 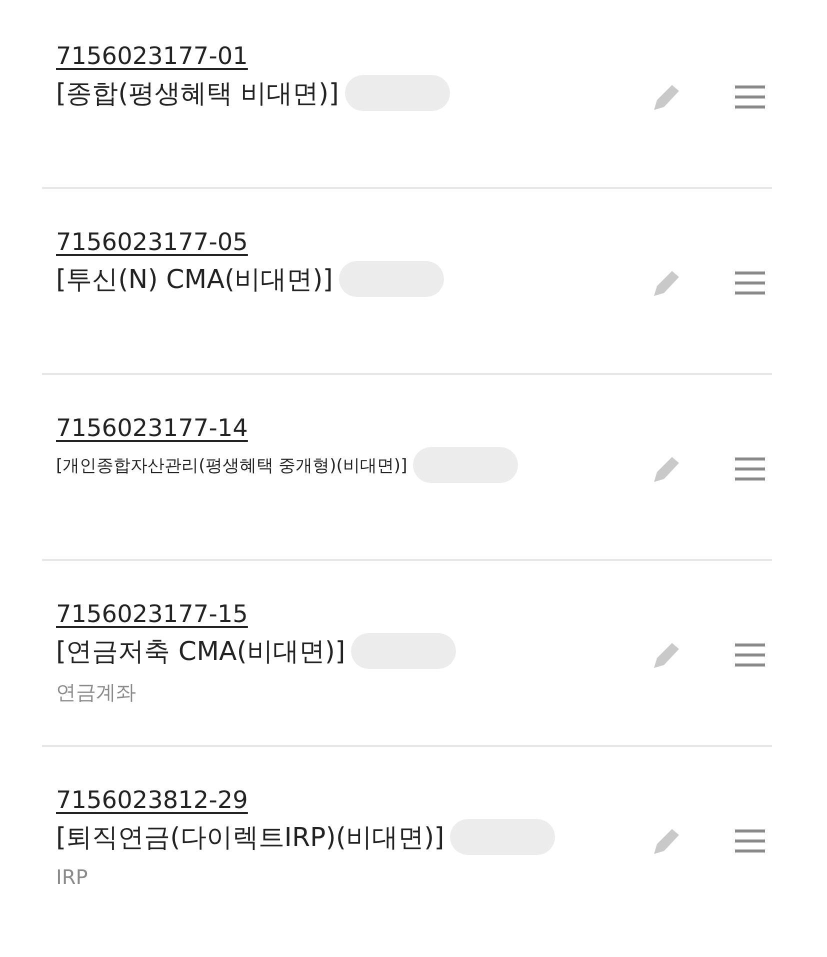 I want to click on account-name: [종합(평생혜택 비대면)], so click(x=197, y=94).